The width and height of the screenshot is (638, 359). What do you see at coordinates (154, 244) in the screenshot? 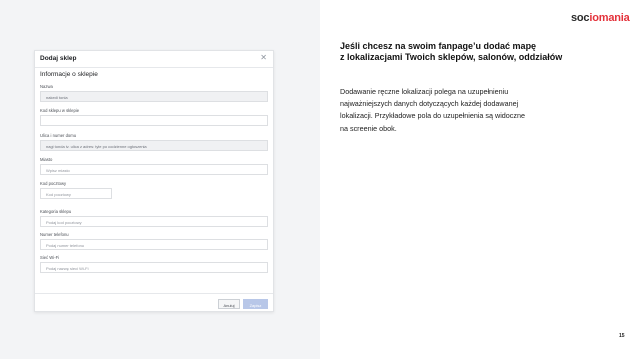
I see `phone-input: Podaj numer telefonu` at bounding box center [154, 244].